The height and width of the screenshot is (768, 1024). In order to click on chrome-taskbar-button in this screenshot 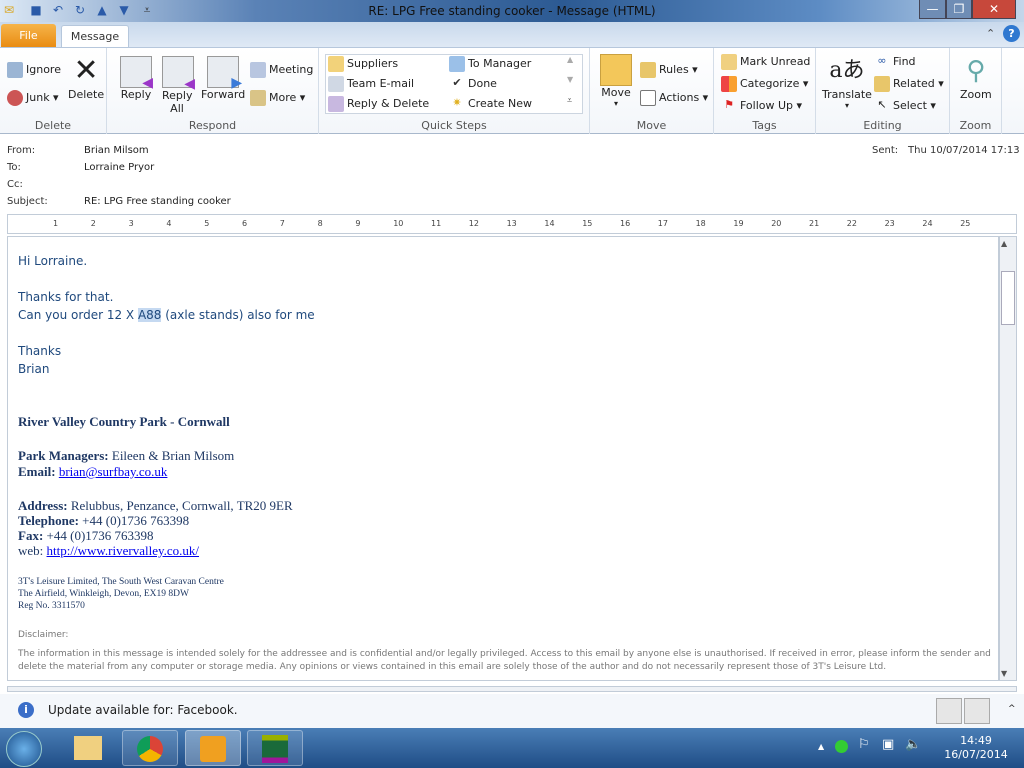, I will do `click(150, 748)`.